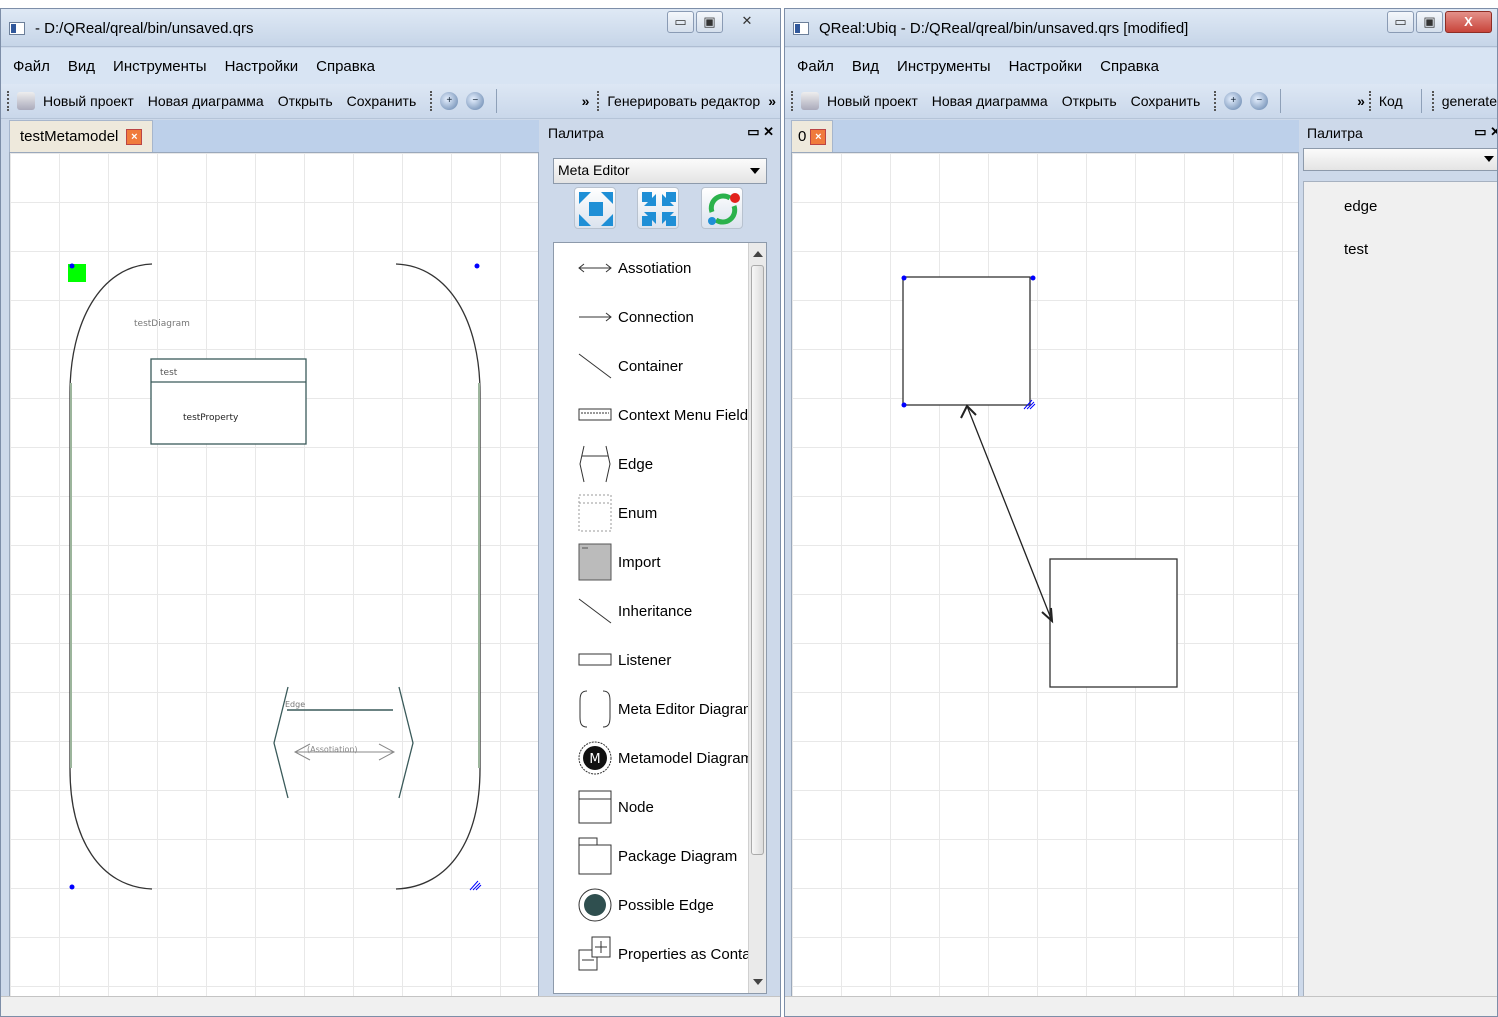 The height and width of the screenshot is (1017, 1498). I want to click on palette-item-test: test, so click(1356, 249).